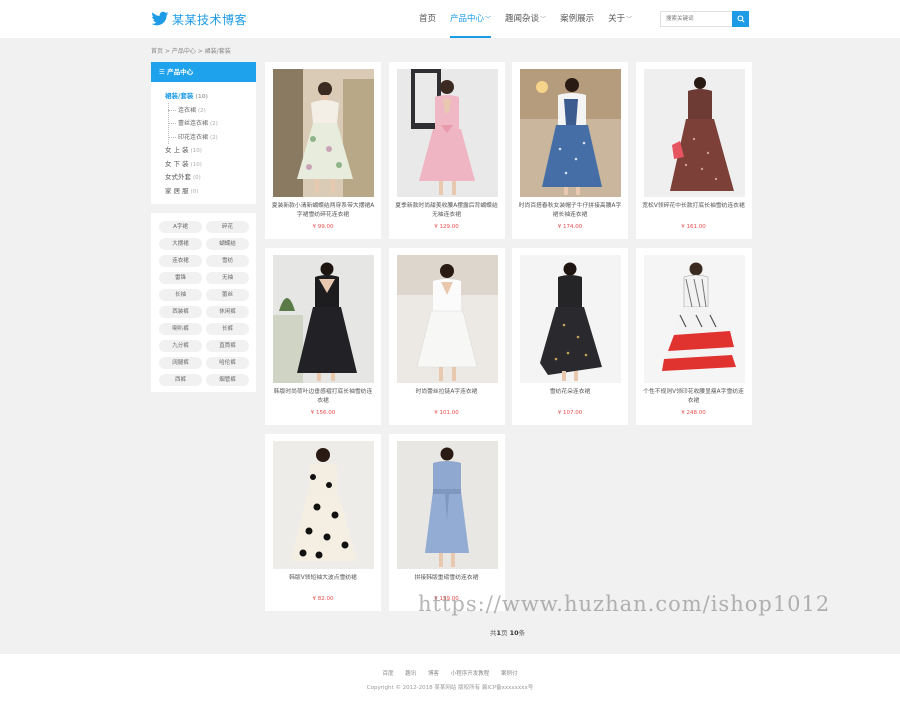 The width and height of the screenshot is (900, 705). What do you see at coordinates (620, 19) in the screenshot?
I see `nav-about: 关于﹀` at bounding box center [620, 19].